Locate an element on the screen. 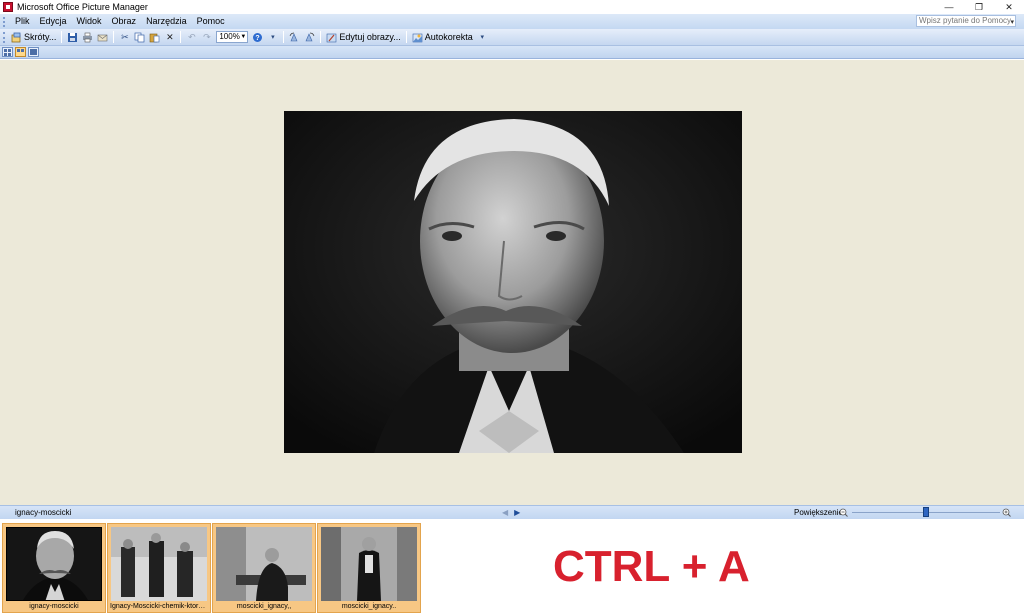  toolbar-options-button: ▾ is located at coordinates (272, 37).